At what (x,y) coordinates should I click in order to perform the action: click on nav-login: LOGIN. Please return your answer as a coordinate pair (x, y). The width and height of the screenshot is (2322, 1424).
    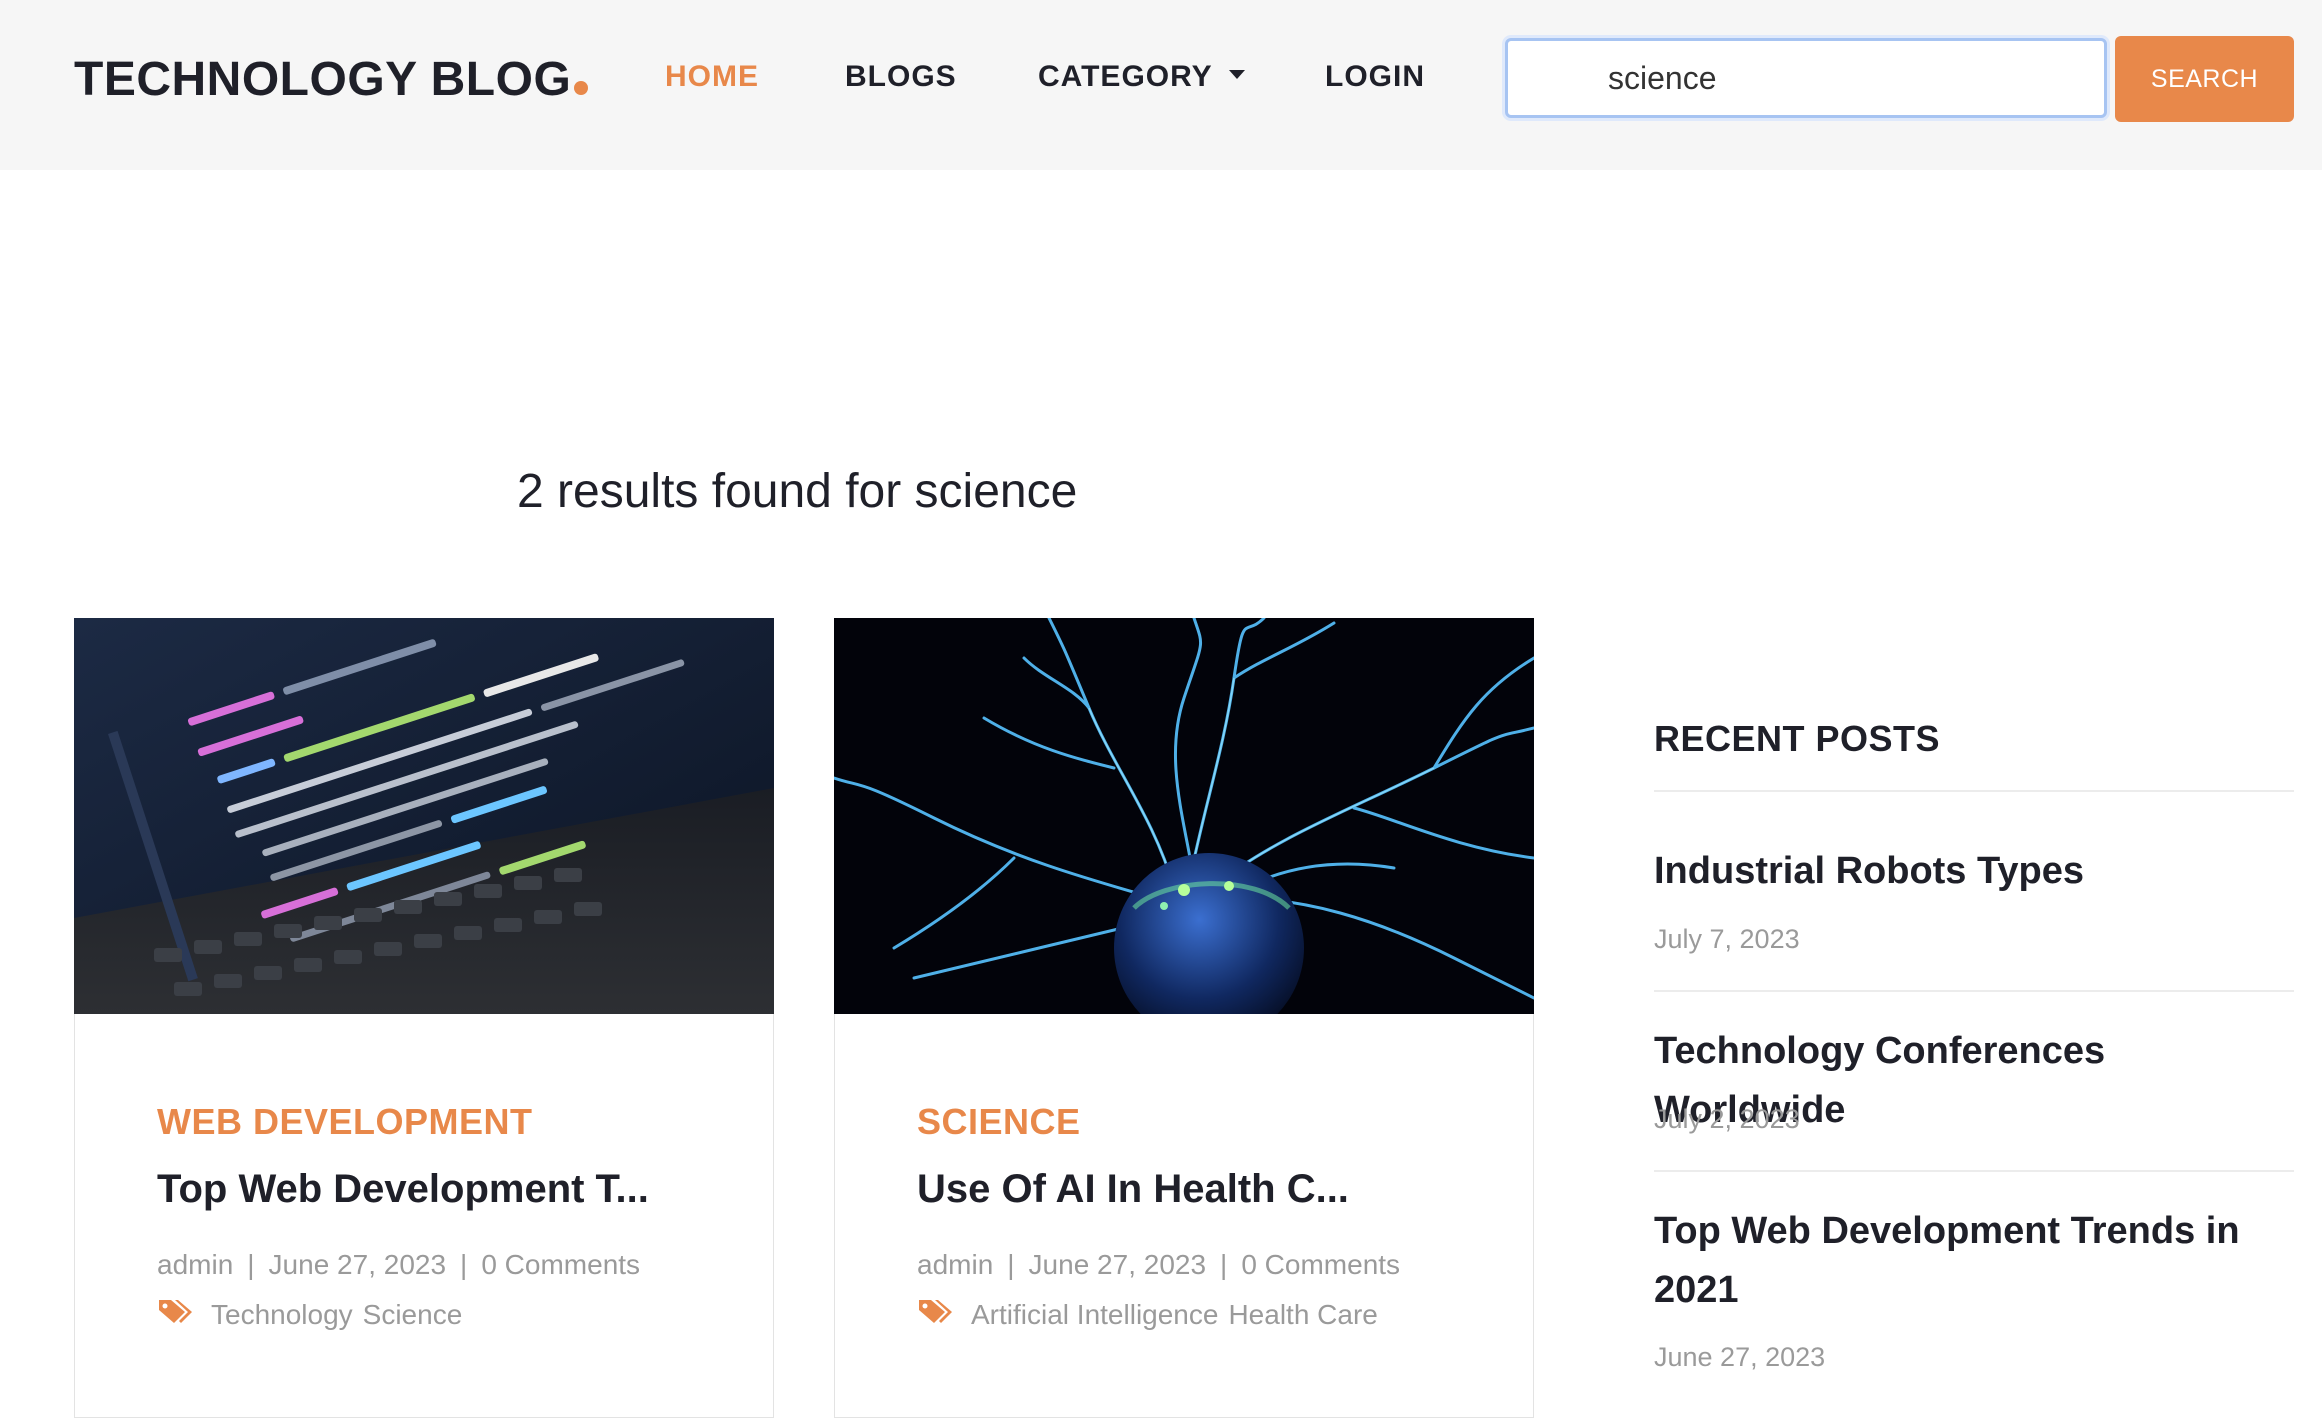
    Looking at the image, I should click on (1375, 77).